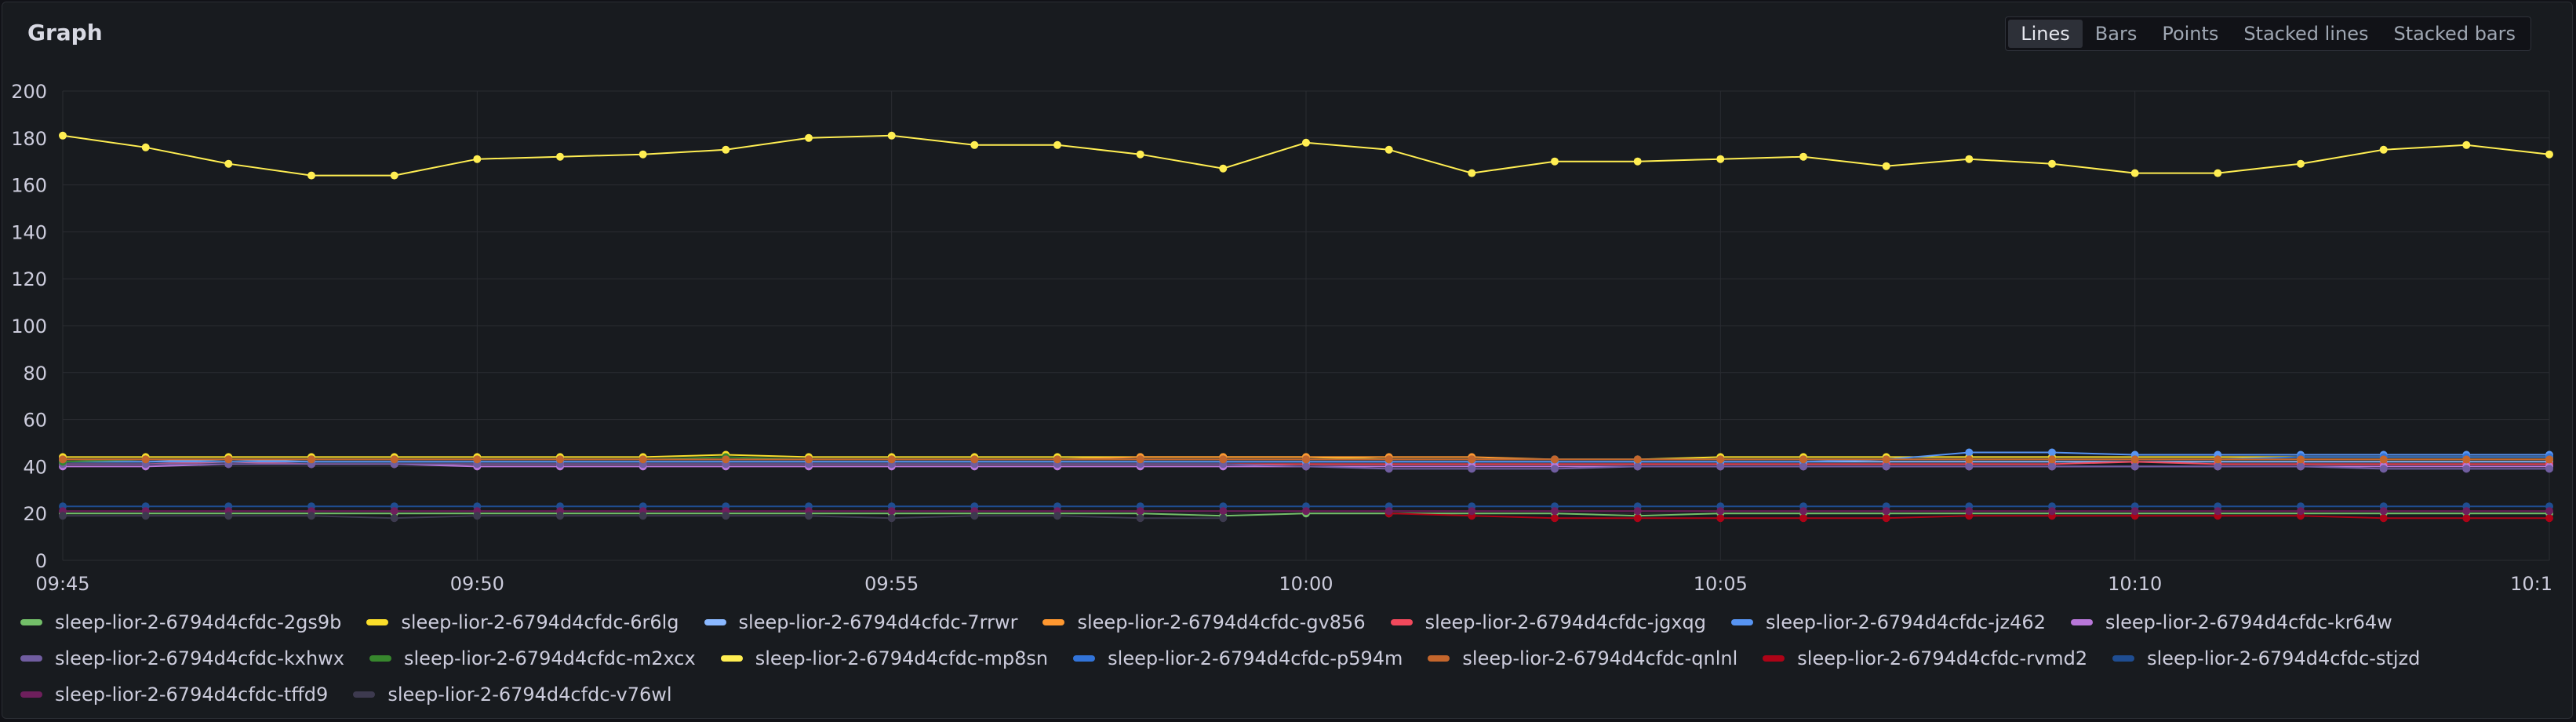  I want to click on legend-item: sleep-lior-2-6794d4cfdc-rvmd2, so click(1925, 658).